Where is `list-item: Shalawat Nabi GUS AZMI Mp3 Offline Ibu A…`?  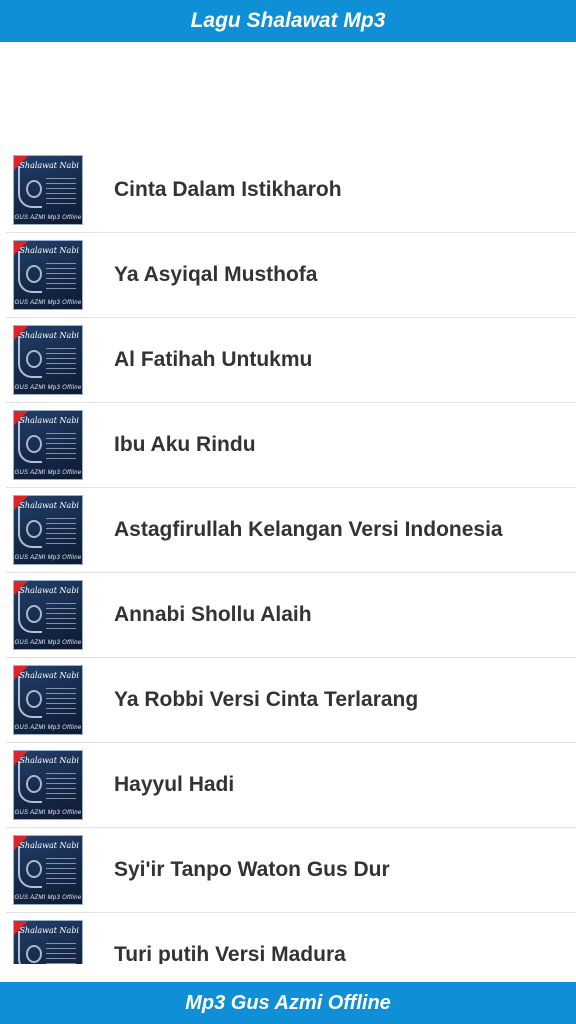
list-item: Shalawat Nabi GUS AZMI Mp3 Offline Ibu A… is located at coordinates (291, 445).